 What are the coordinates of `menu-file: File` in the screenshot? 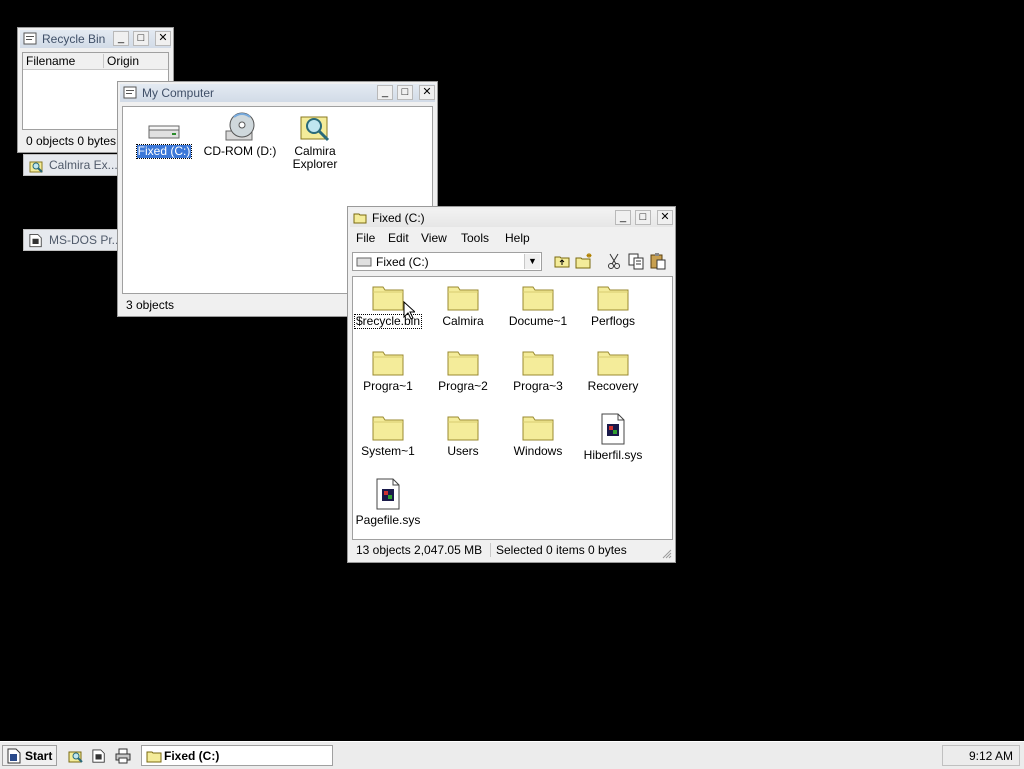 It's located at (365, 238).